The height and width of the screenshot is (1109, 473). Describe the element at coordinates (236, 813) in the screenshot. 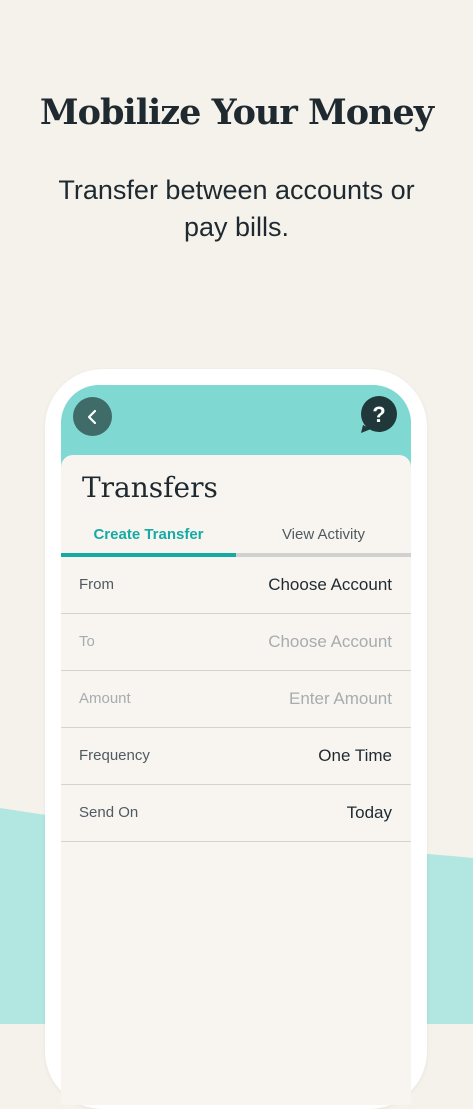

I see `form-row-send-on: Send On Today` at that location.